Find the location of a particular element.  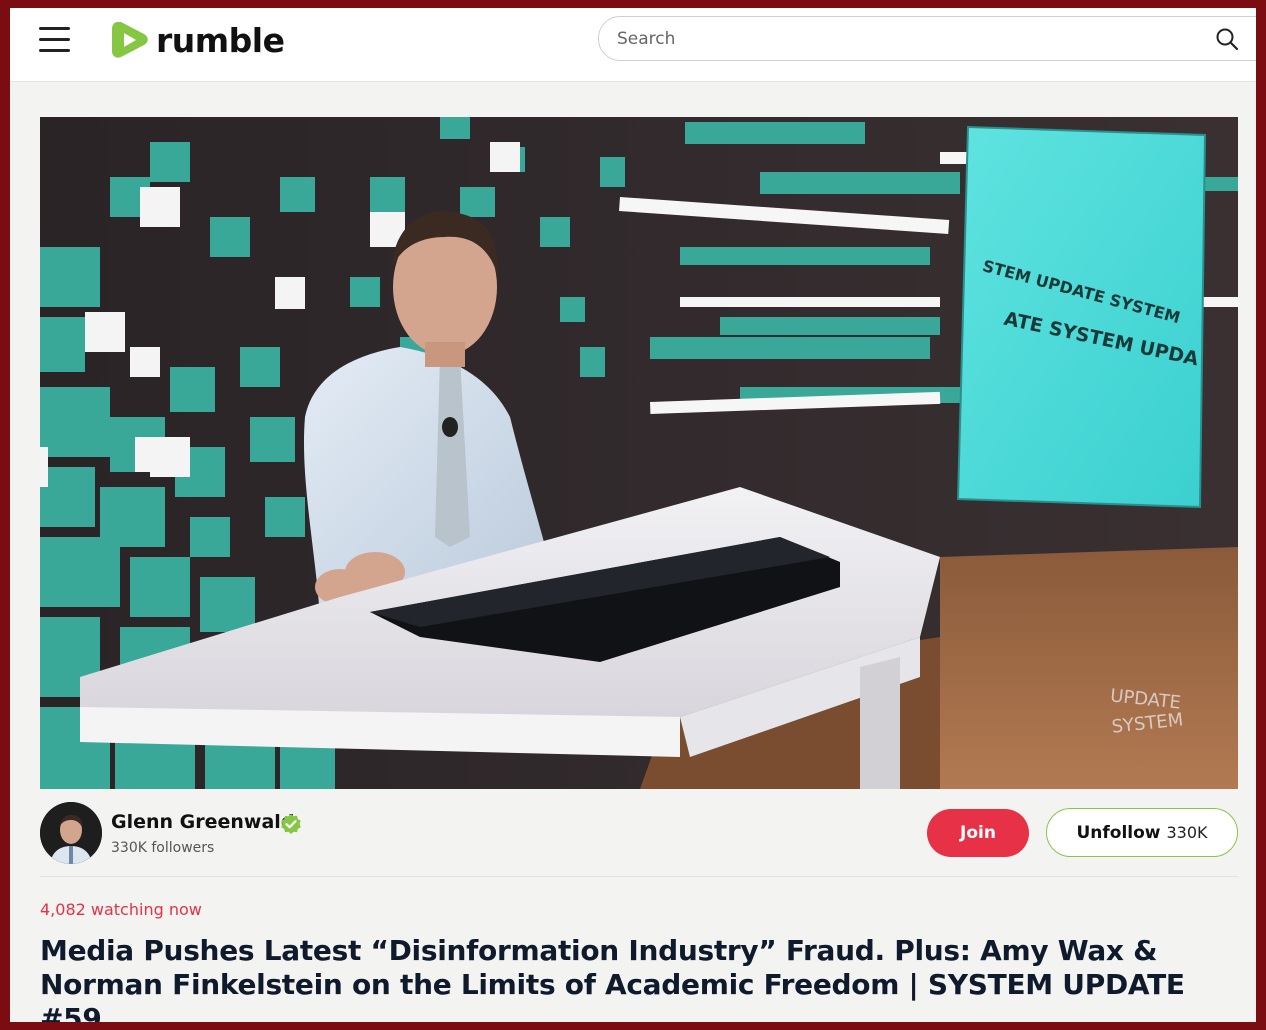

rumble-logo: rumble is located at coordinates (197, 40).